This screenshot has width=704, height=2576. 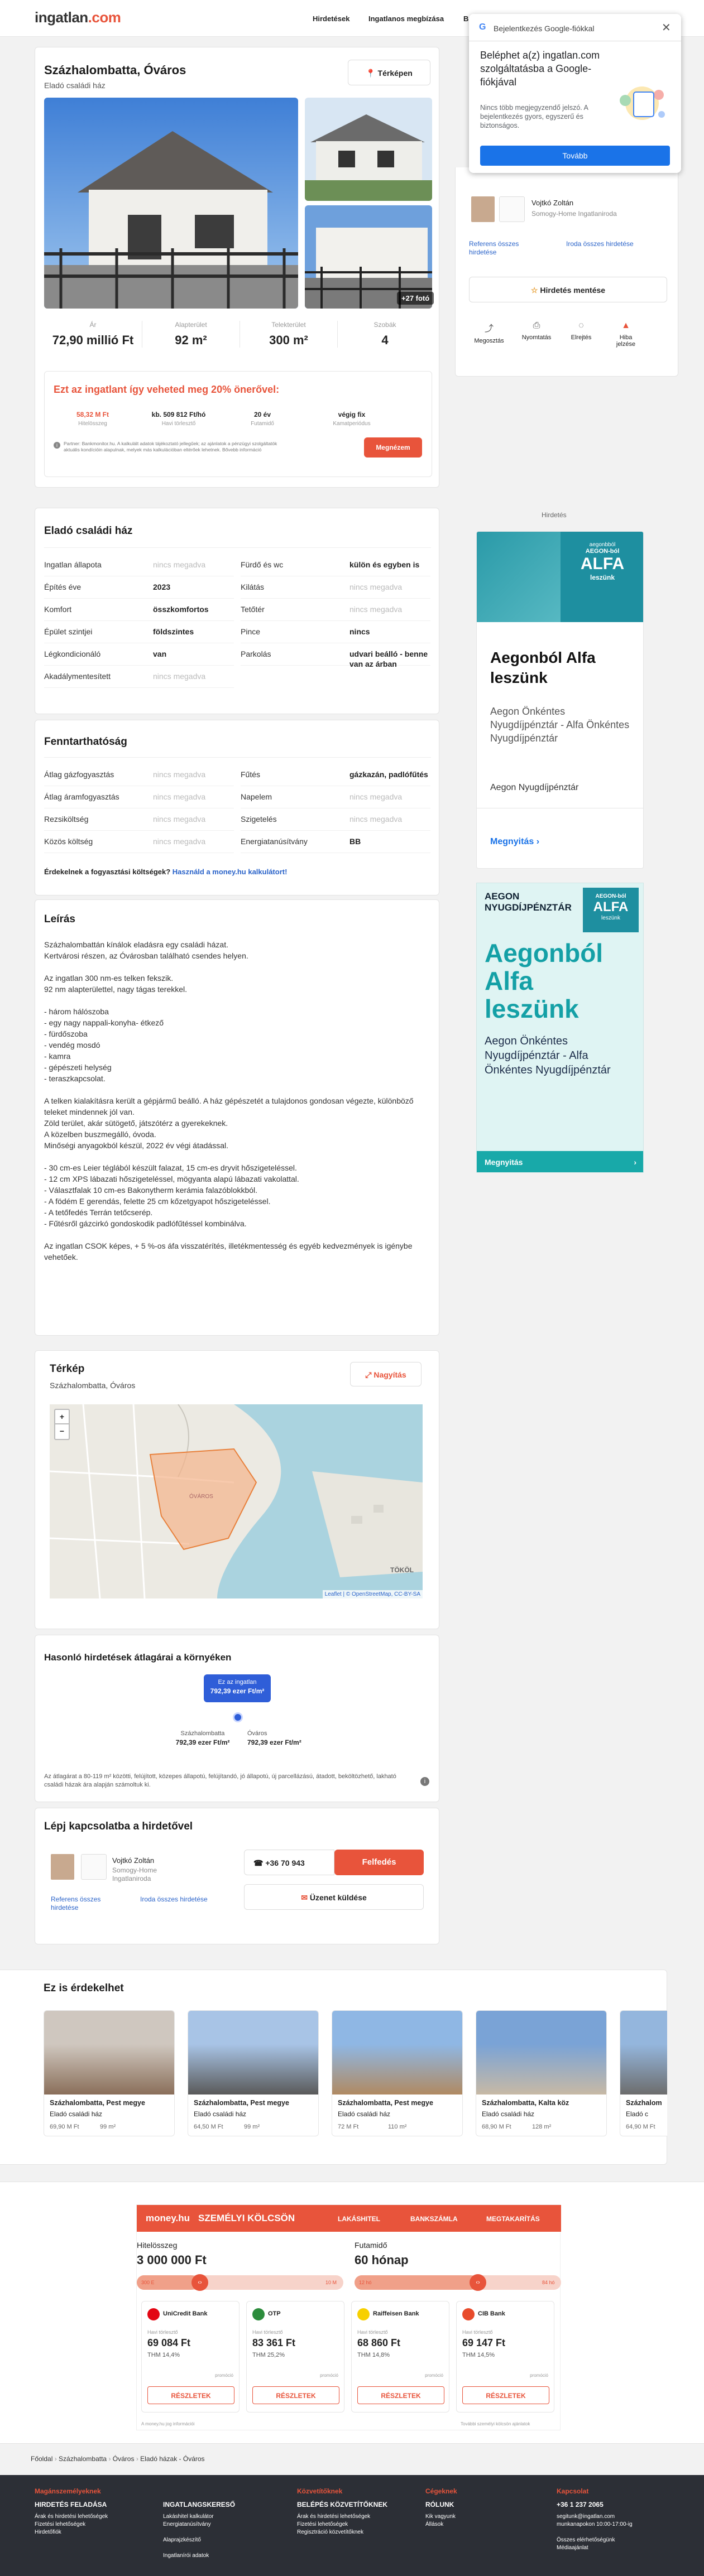 I want to click on money-calculator-link: Használd a money.hu kalkulátort!, so click(x=231, y=872).